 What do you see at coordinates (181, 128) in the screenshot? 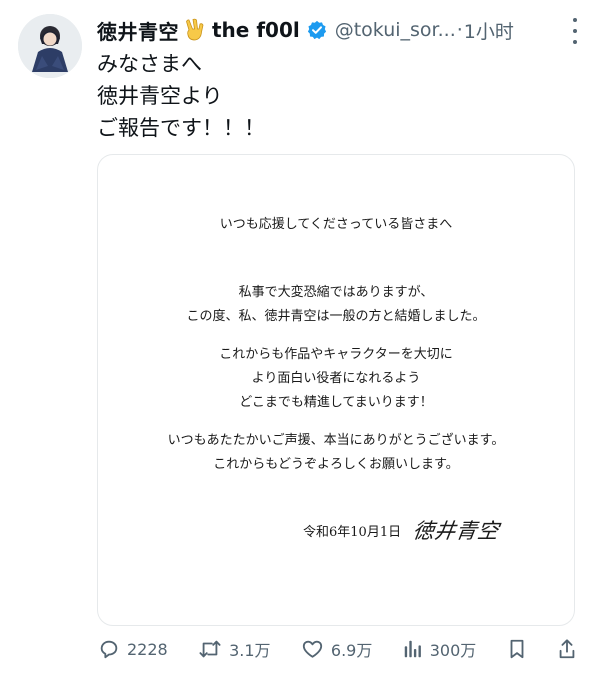
I see `post-text-line: ご報告です！！！` at bounding box center [181, 128].